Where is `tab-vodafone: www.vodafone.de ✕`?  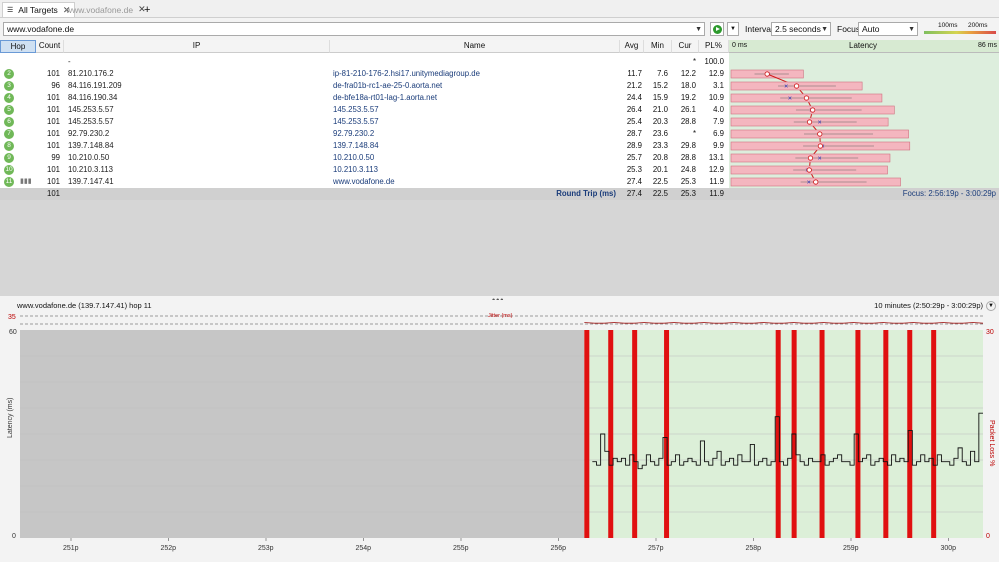 tab-vodafone: www.vodafone.de ✕ is located at coordinates (106, 9).